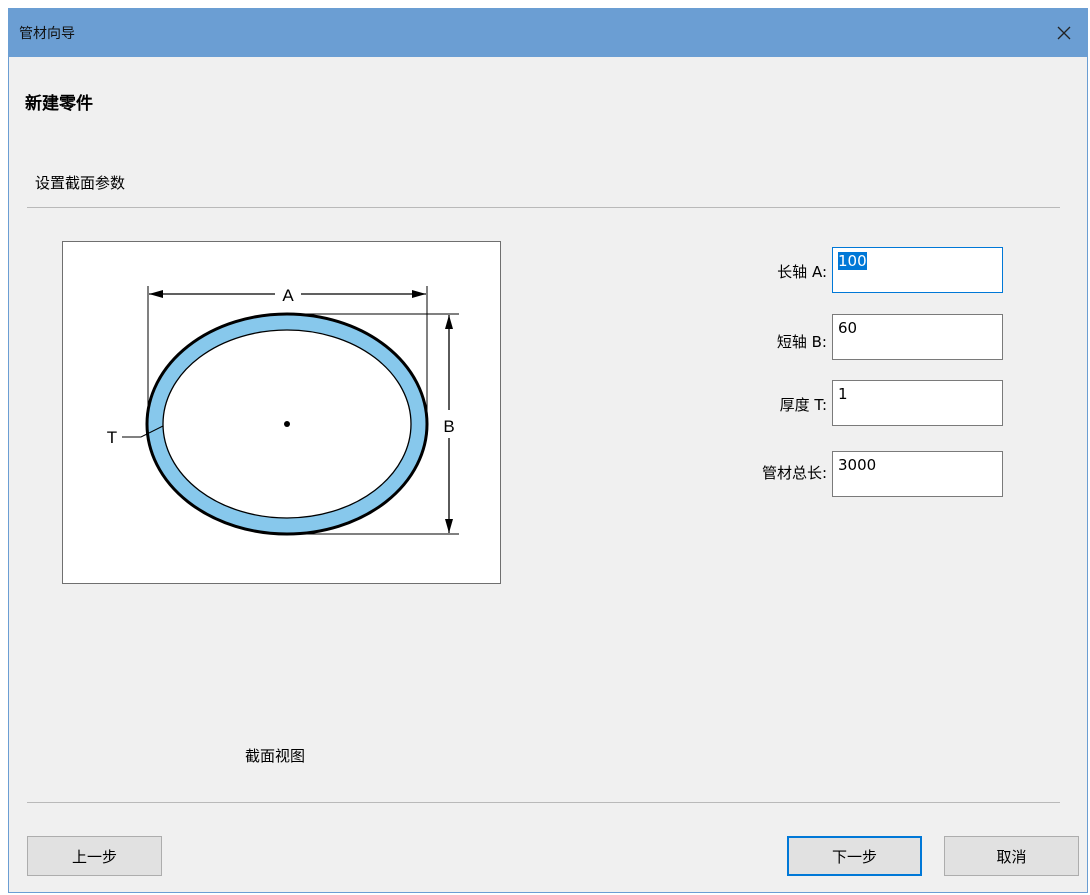  Describe the element at coordinates (857, 465) in the screenshot. I see `total-length-value: 3000` at that location.